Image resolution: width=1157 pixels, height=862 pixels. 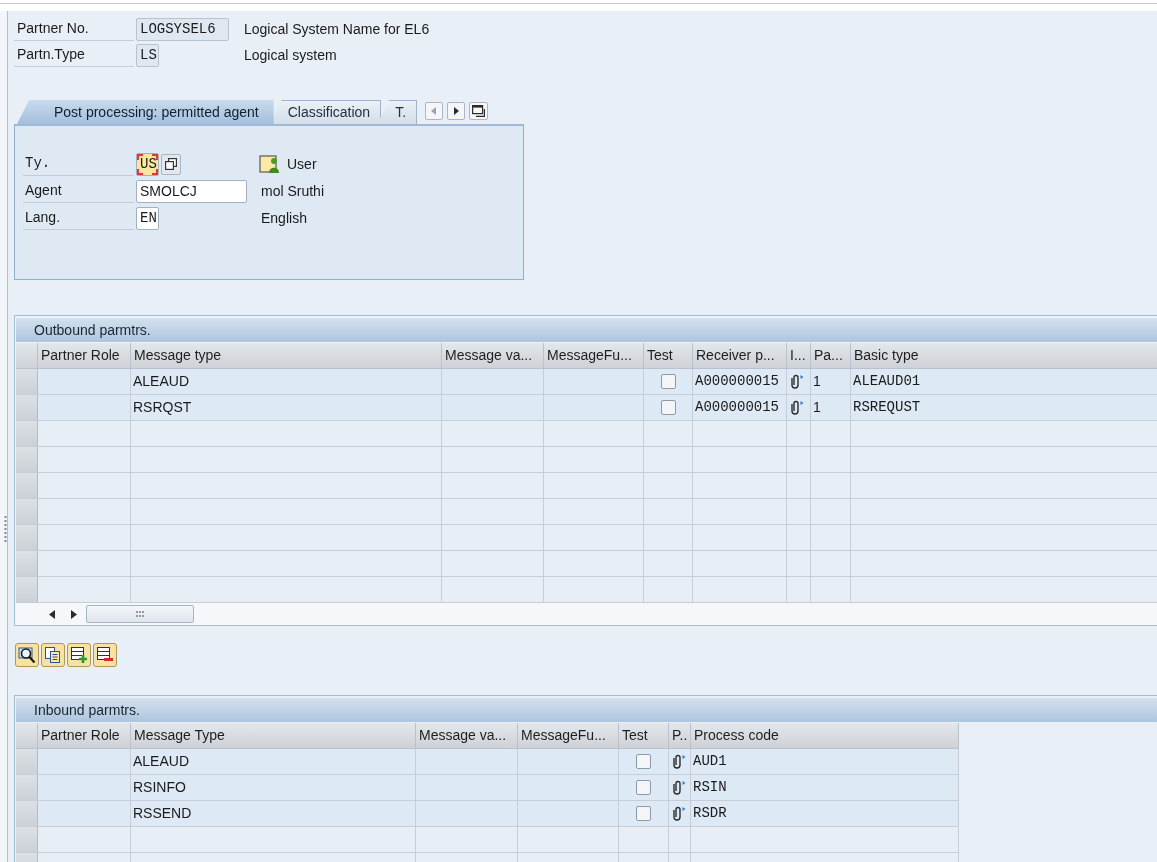 What do you see at coordinates (1004, 407) in the screenshot?
I see `table-cell: RSREQUST` at bounding box center [1004, 407].